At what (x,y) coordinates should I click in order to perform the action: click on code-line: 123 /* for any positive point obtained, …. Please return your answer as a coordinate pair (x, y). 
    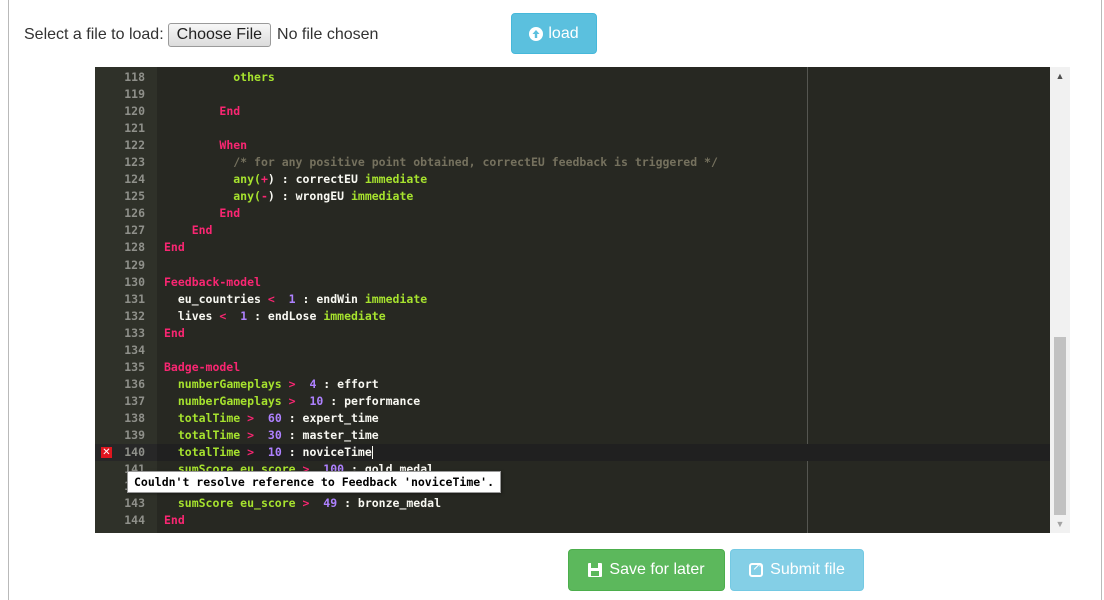
    Looking at the image, I should click on (572, 162).